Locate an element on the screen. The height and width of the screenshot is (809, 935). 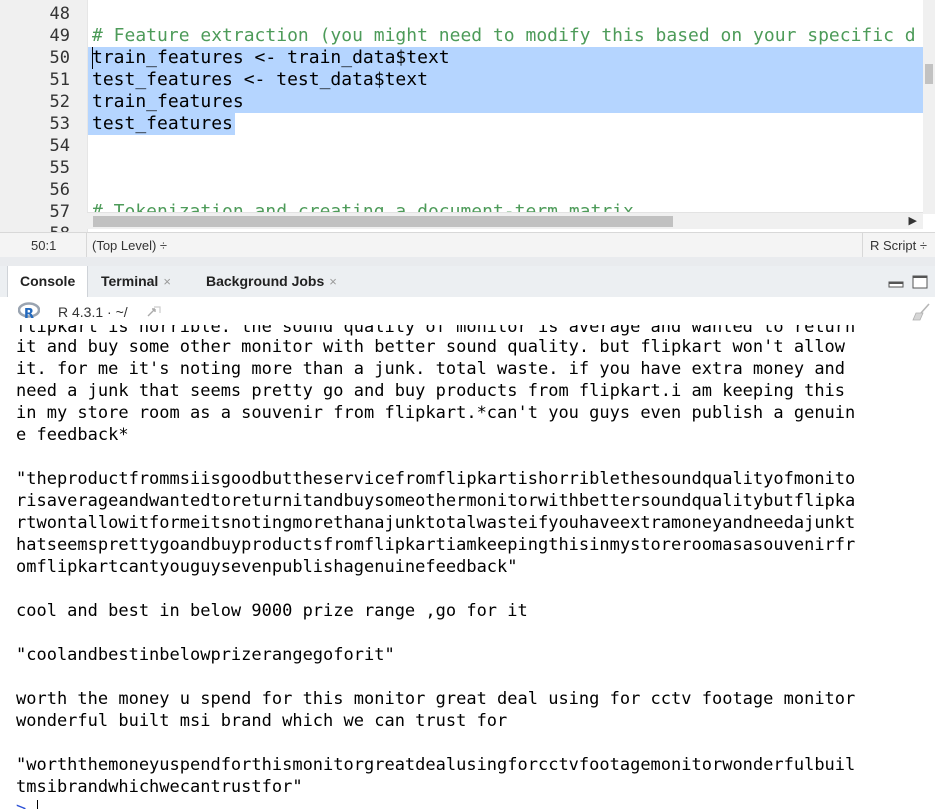
maximize-pane-icon is located at coordinates (920, 282).